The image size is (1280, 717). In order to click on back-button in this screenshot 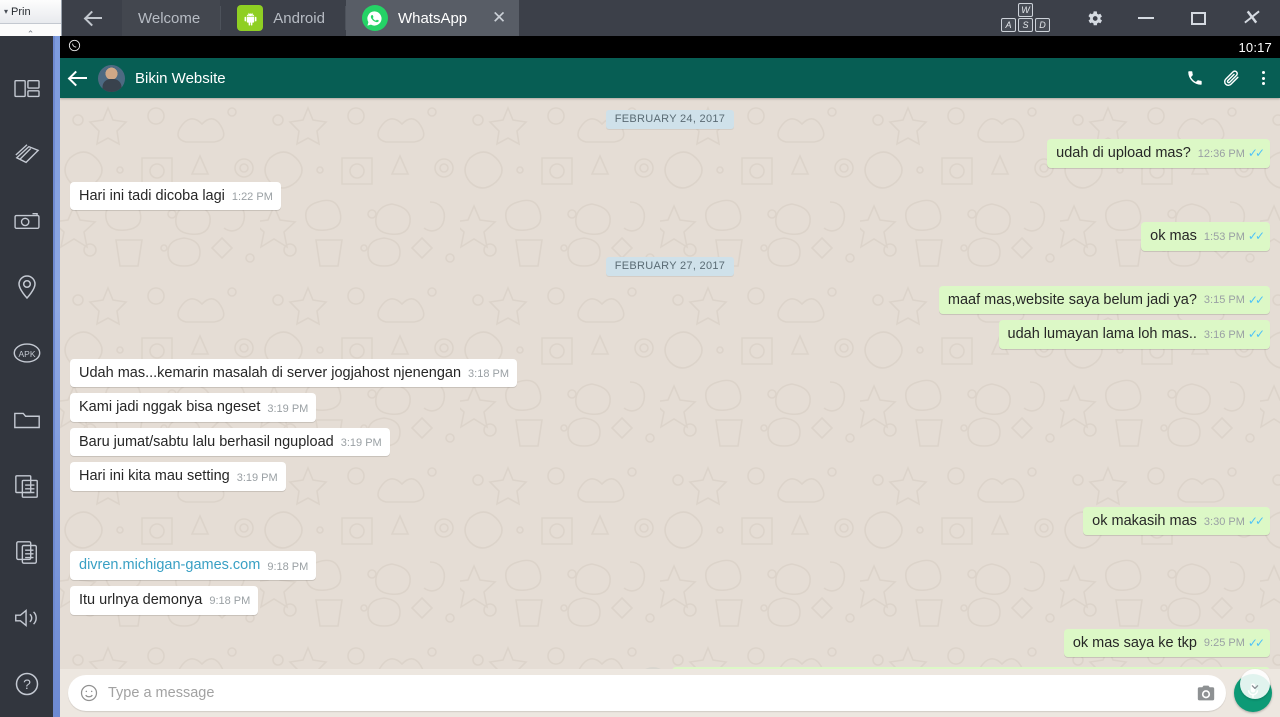, I will do `click(92, 18)`.